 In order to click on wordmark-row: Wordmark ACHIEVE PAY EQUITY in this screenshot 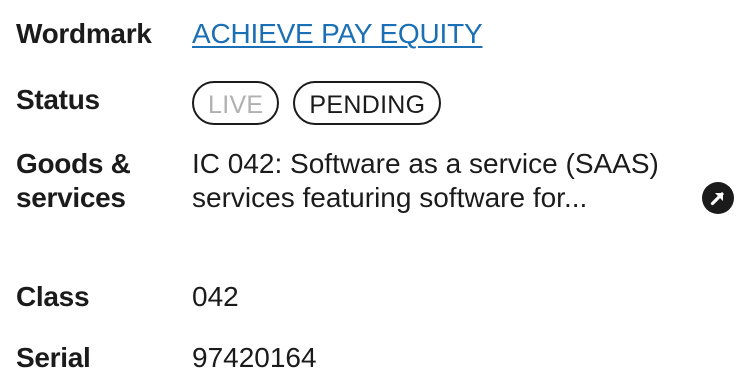, I will do `click(249, 34)`.